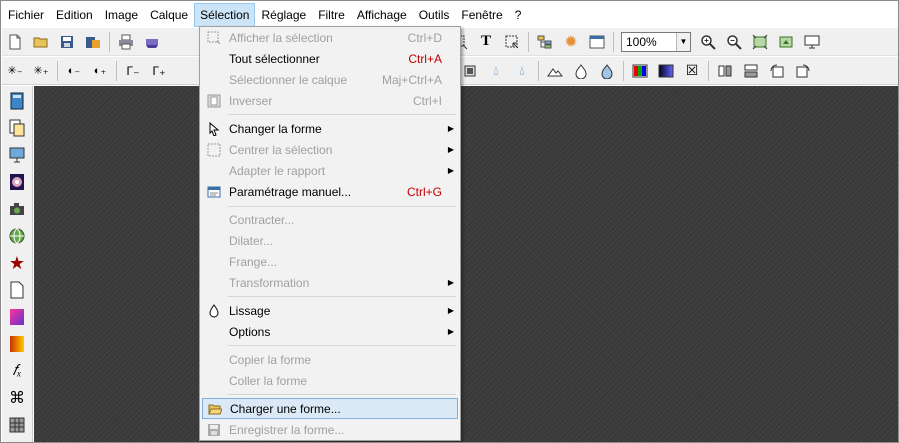 The height and width of the screenshot is (443, 899). I want to click on mirror-icon, so click(751, 71).